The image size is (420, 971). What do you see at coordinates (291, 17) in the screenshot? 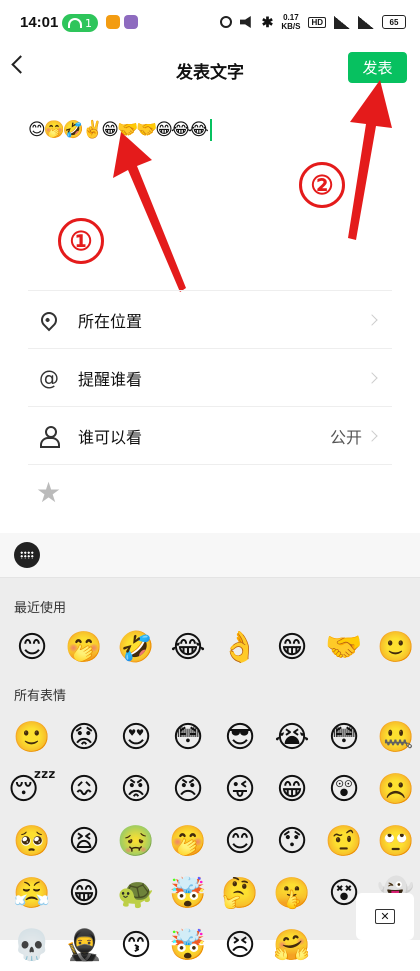
I see `net-speed-value: 0.17` at bounding box center [291, 17].